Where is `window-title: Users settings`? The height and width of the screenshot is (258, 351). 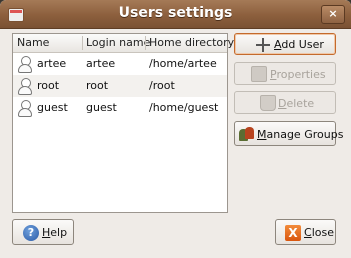
window-title: Users settings is located at coordinates (175, 13).